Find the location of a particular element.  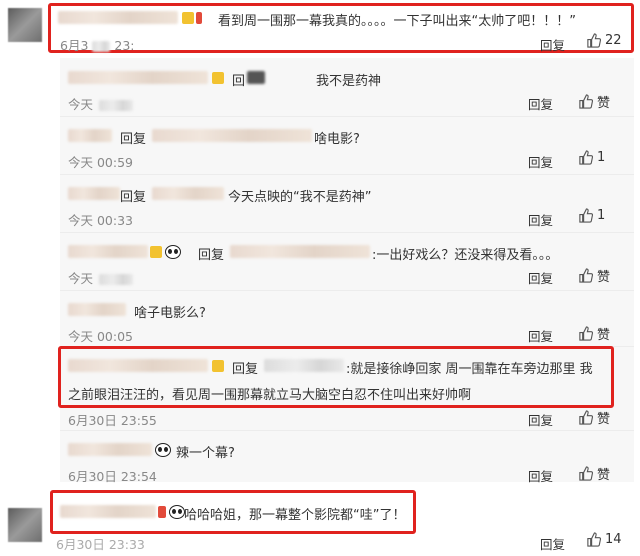

reply-time: 今天 00:05 is located at coordinates (100, 336).